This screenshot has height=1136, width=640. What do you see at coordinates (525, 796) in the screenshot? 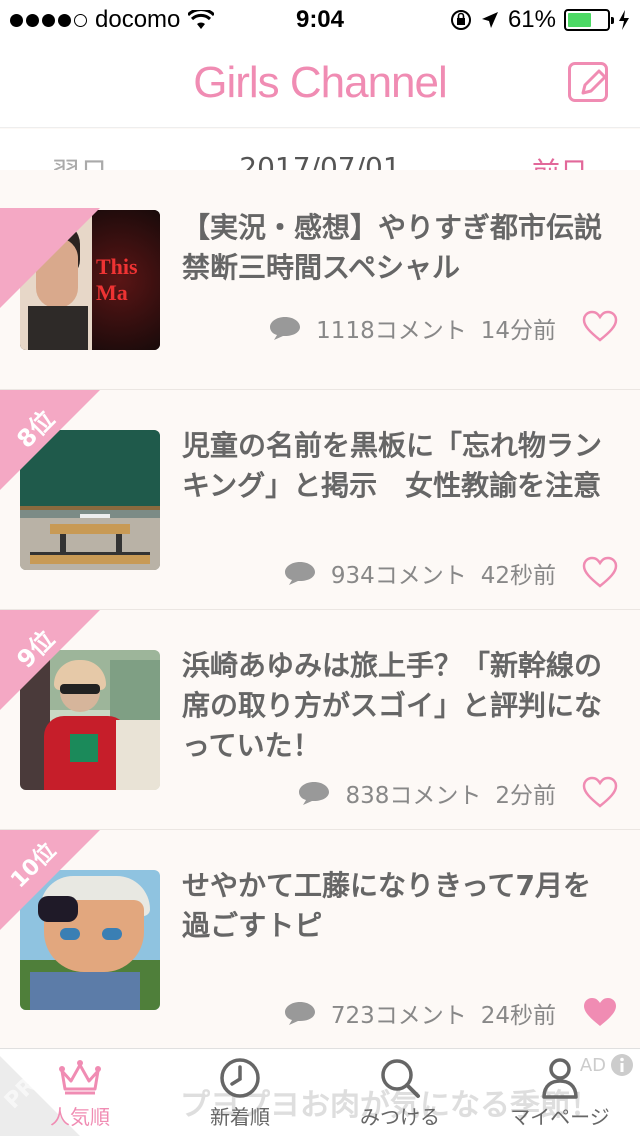
I see `post-time: 2分前` at bounding box center [525, 796].